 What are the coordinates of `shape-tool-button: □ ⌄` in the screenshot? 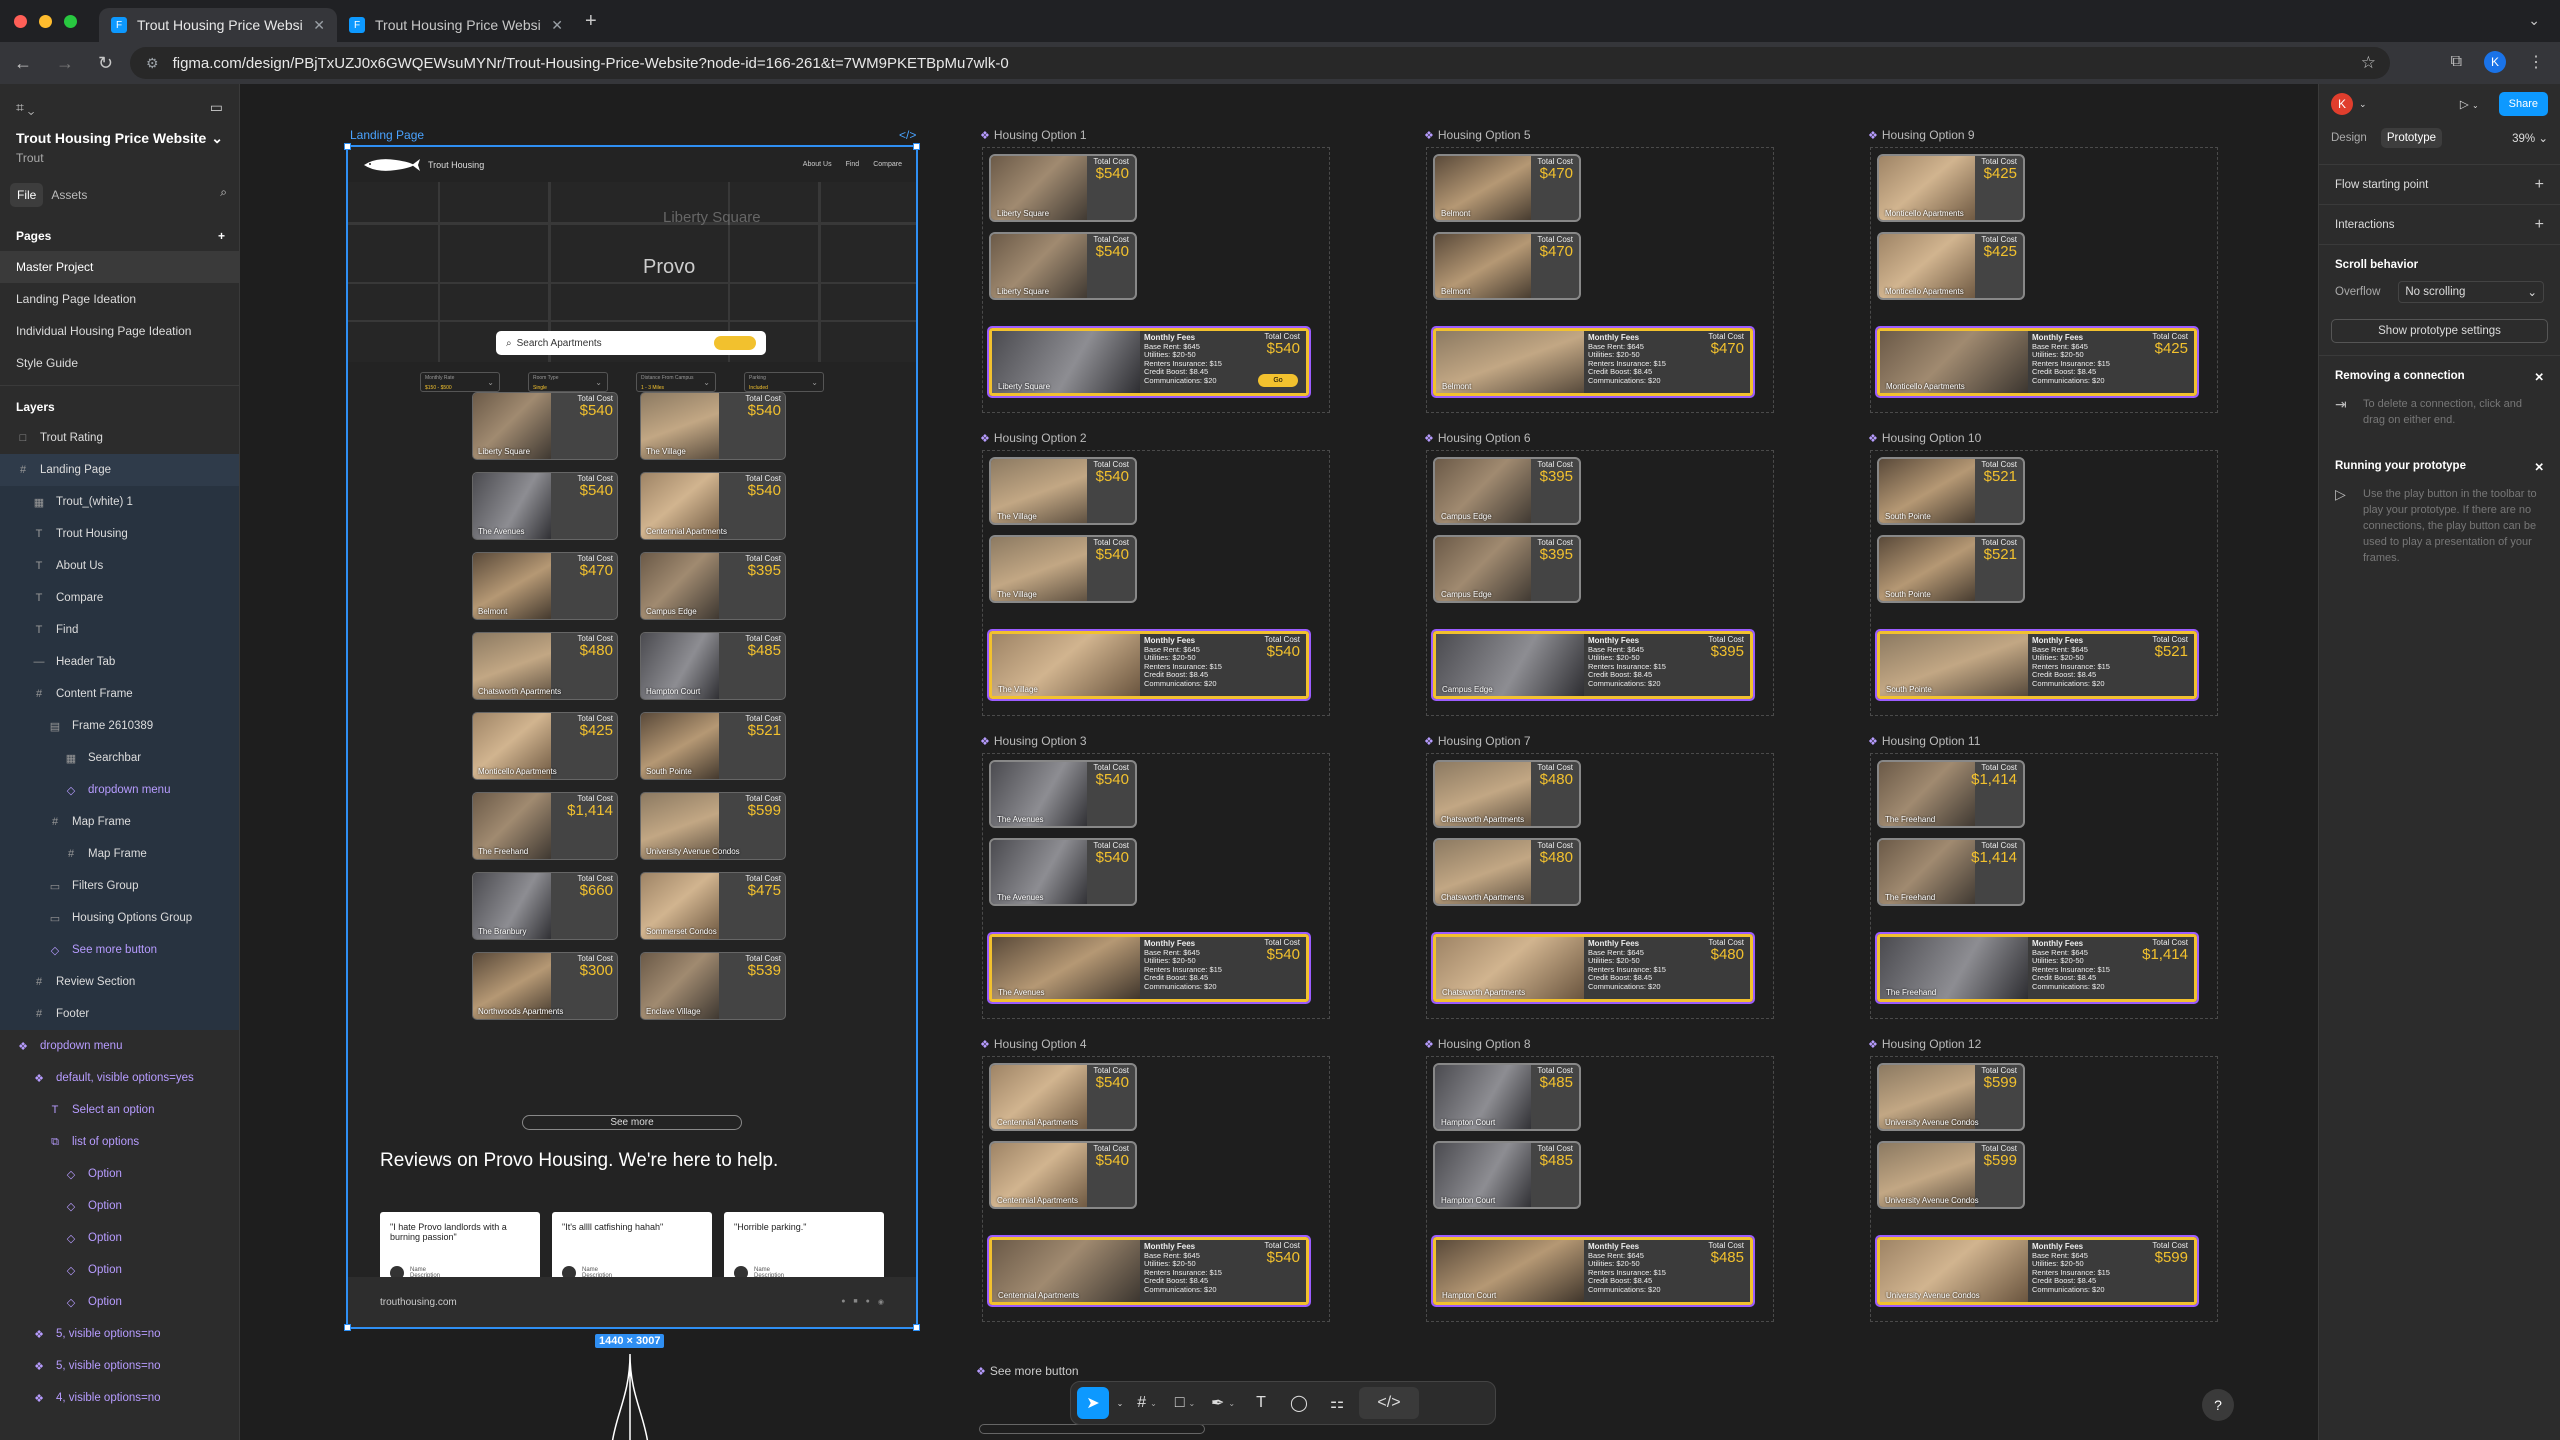 It's located at (1185, 1403).